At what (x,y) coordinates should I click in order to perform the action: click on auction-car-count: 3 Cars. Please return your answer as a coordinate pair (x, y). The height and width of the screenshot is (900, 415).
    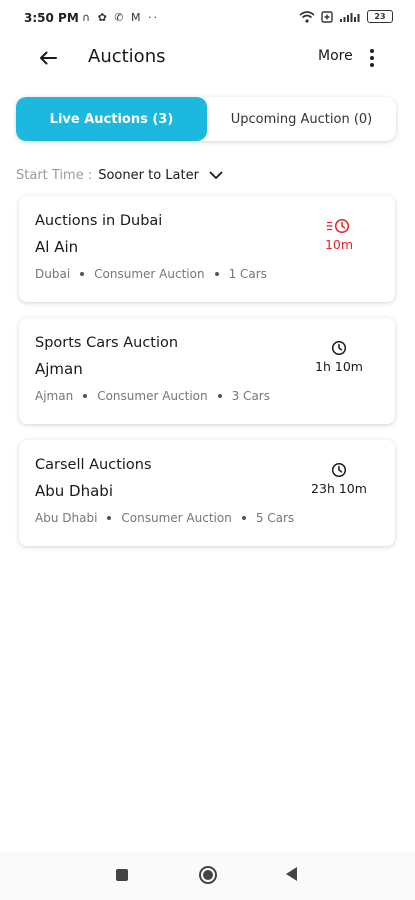
    Looking at the image, I should click on (250, 396).